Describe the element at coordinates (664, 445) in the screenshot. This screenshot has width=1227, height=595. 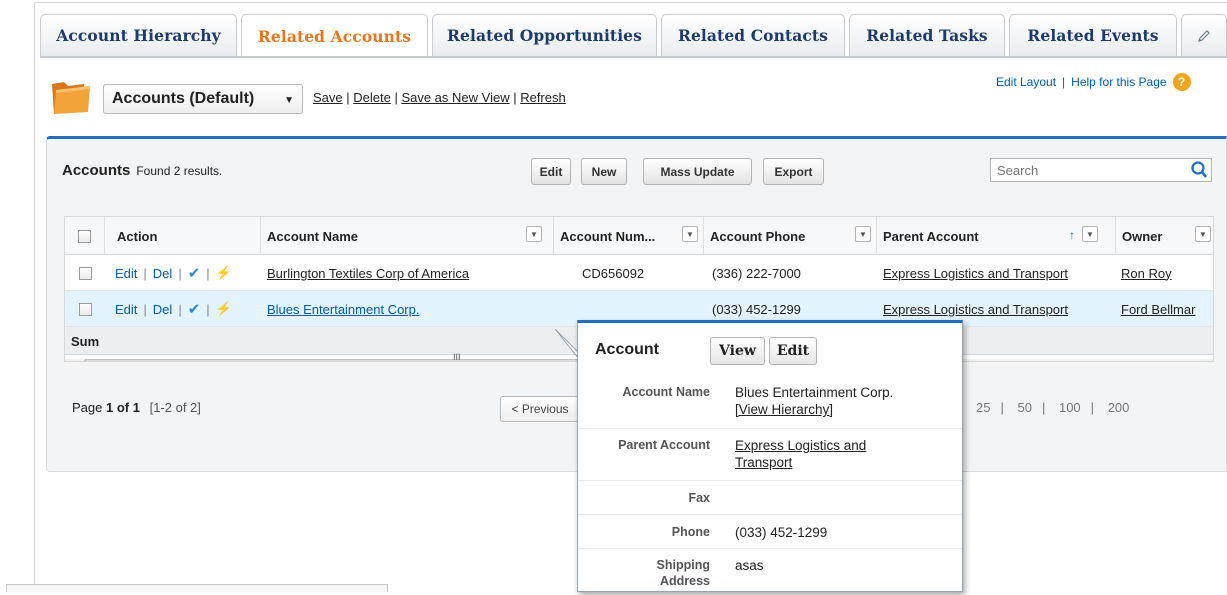
I see `field-label: Parent Account` at that location.